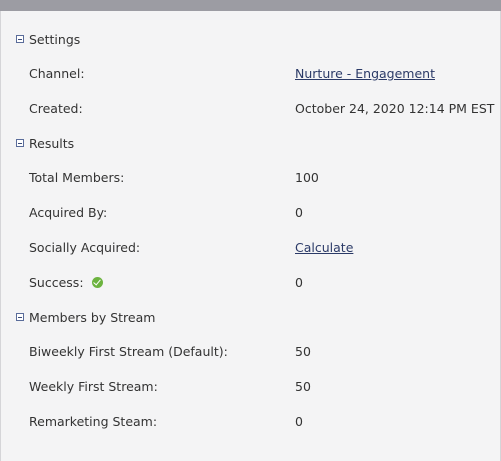  I want to click on settings-section-title: Settings, so click(55, 39).